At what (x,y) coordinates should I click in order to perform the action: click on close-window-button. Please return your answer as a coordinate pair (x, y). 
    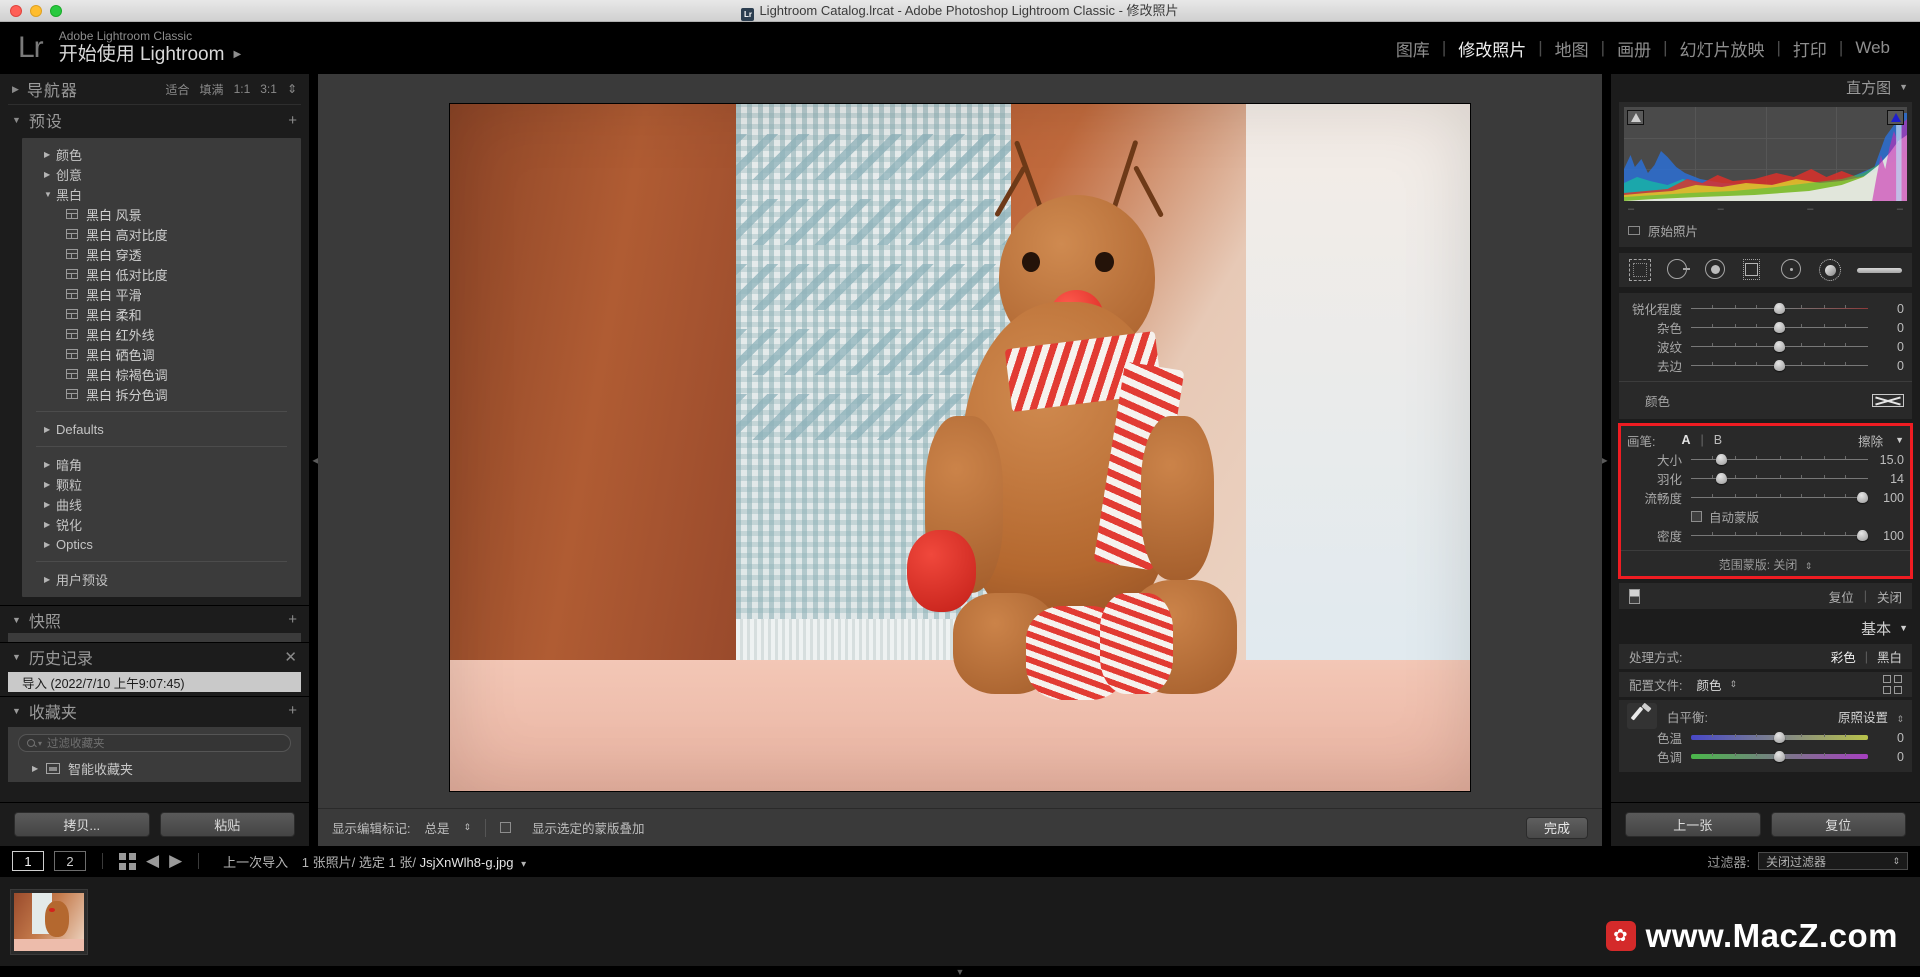
    Looking at the image, I should click on (16, 10).